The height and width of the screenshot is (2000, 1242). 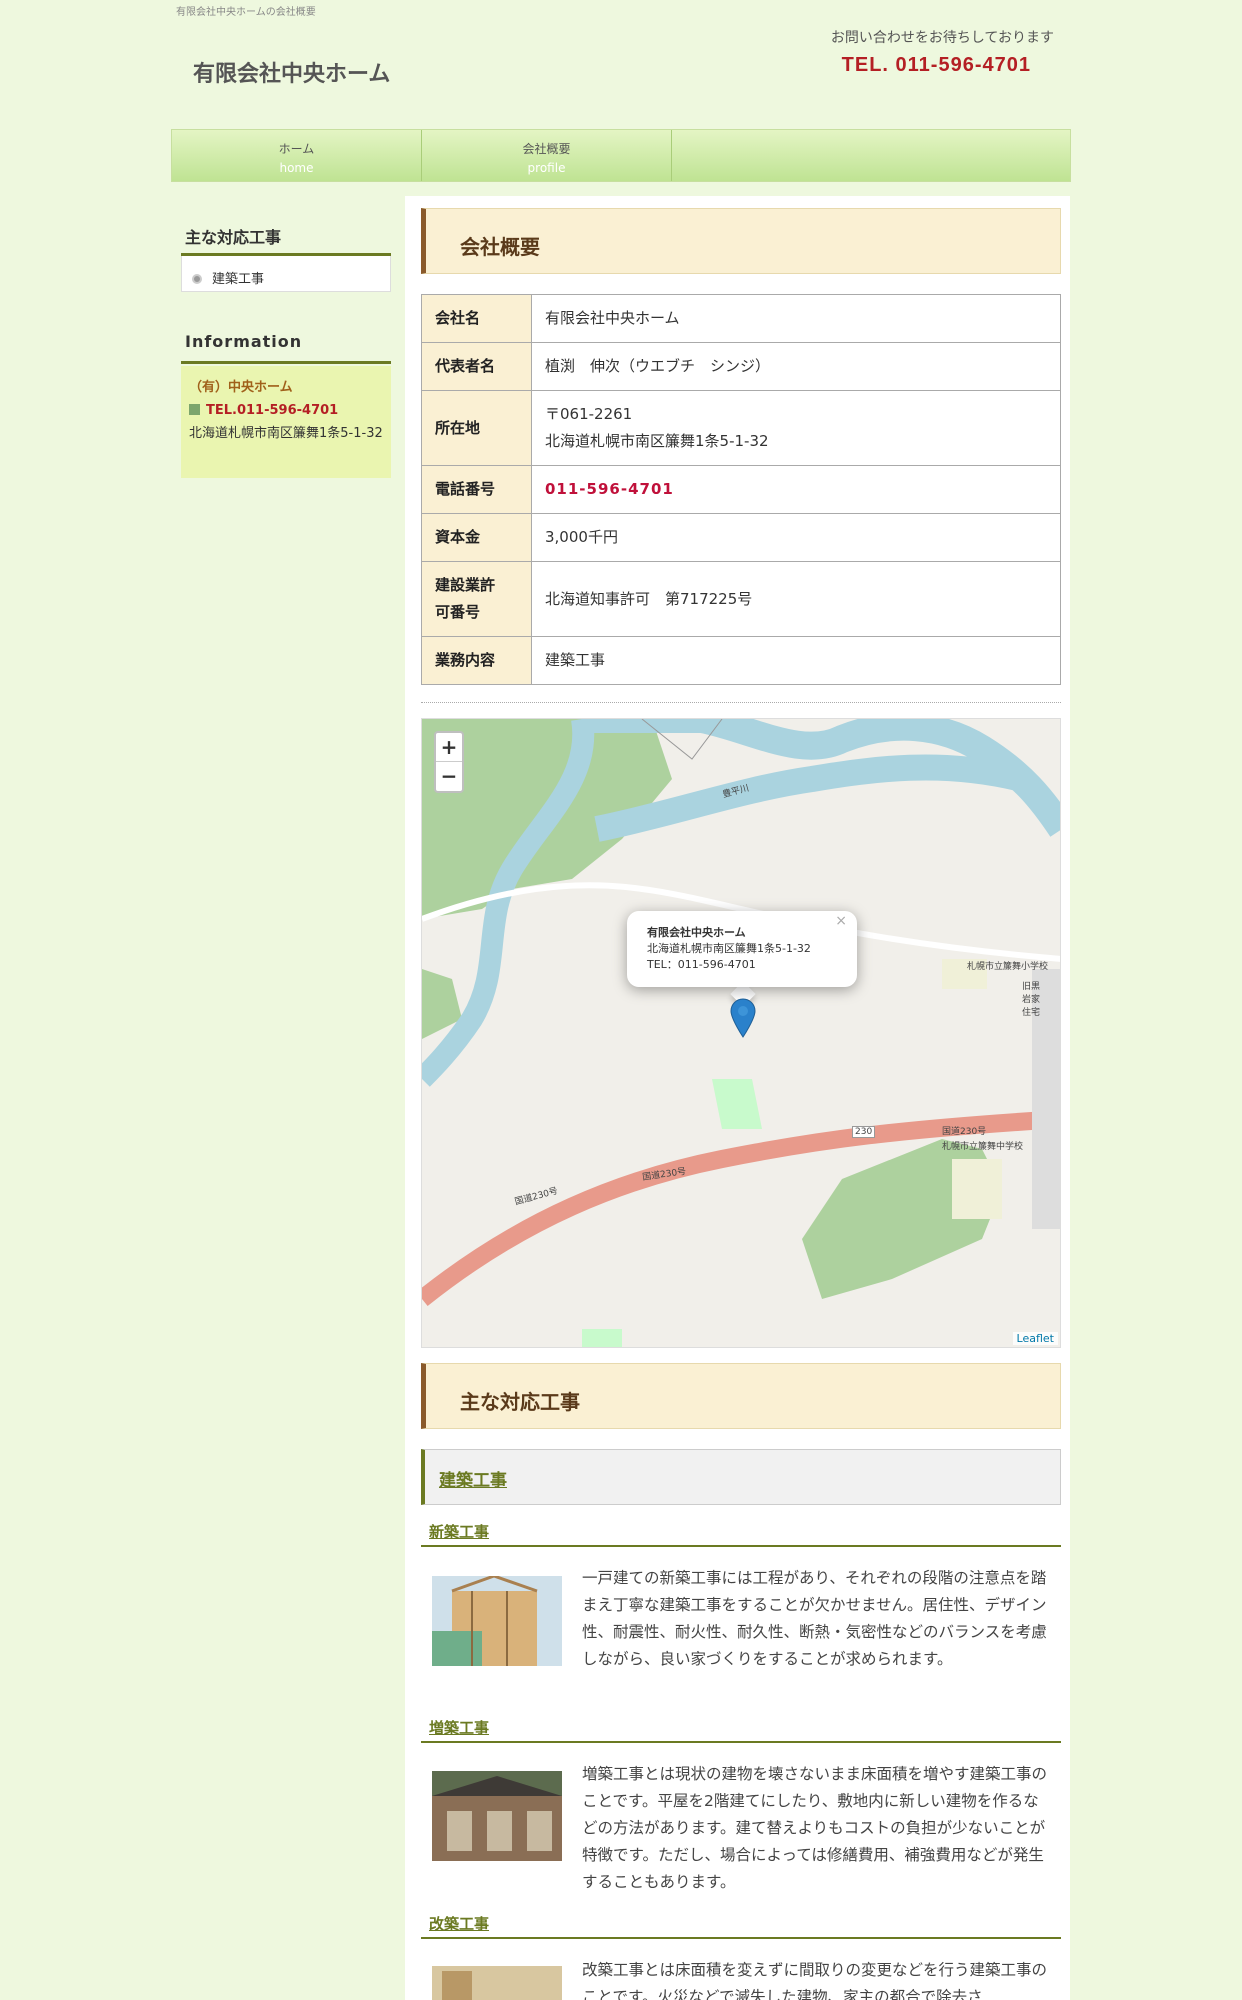 I want to click on global-nav: ホーム home 会社概要 profile, so click(x=621, y=155).